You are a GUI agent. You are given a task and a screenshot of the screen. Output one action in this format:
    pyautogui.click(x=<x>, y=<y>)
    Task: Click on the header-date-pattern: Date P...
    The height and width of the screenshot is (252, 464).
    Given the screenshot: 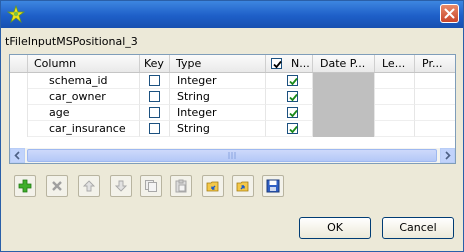 What is the action you would take?
    pyautogui.click(x=344, y=63)
    